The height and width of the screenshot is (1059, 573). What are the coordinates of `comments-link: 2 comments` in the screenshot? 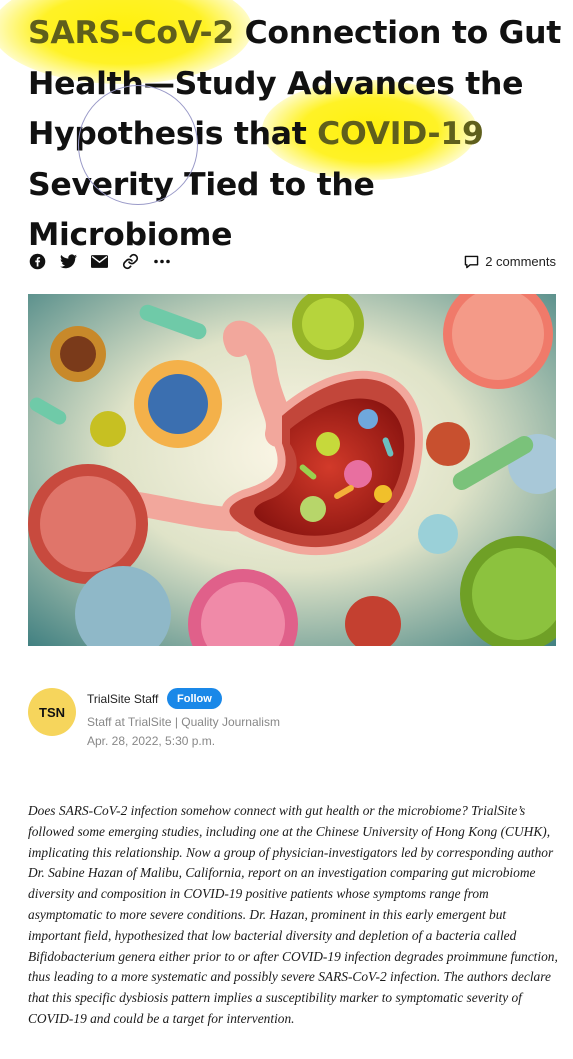 It's located at (510, 261).